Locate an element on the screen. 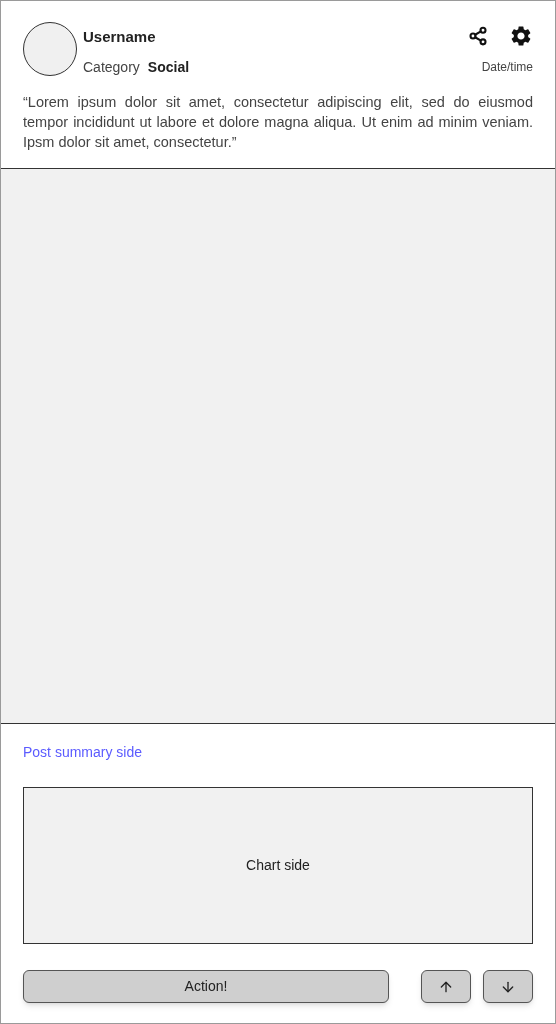 The image size is (556, 1024). action-button: Action! is located at coordinates (206, 986).